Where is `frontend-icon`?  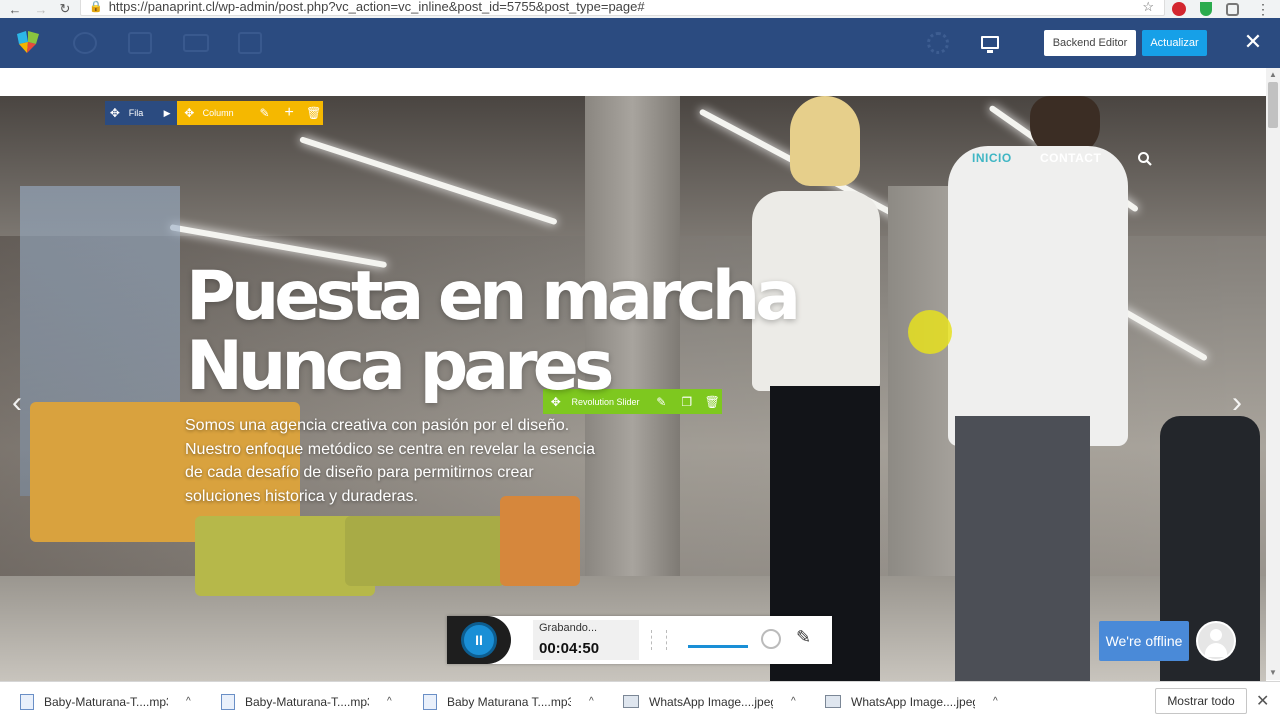 frontend-icon is located at coordinates (196, 43).